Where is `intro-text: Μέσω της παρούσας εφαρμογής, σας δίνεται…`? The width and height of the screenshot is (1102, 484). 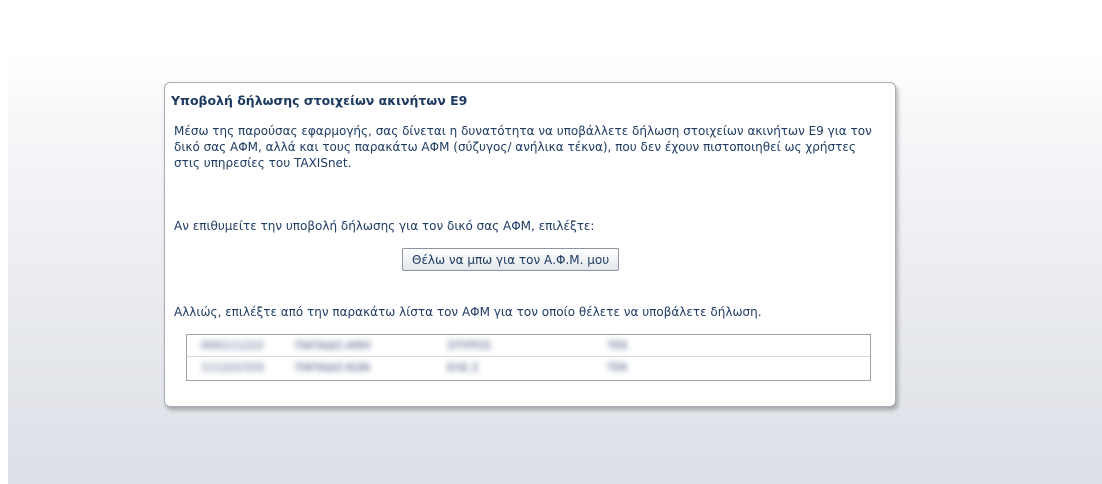
intro-text: Μέσω της παρούσας εφαρμογής, σας δίνεται… is located at coordinates (523, 147).